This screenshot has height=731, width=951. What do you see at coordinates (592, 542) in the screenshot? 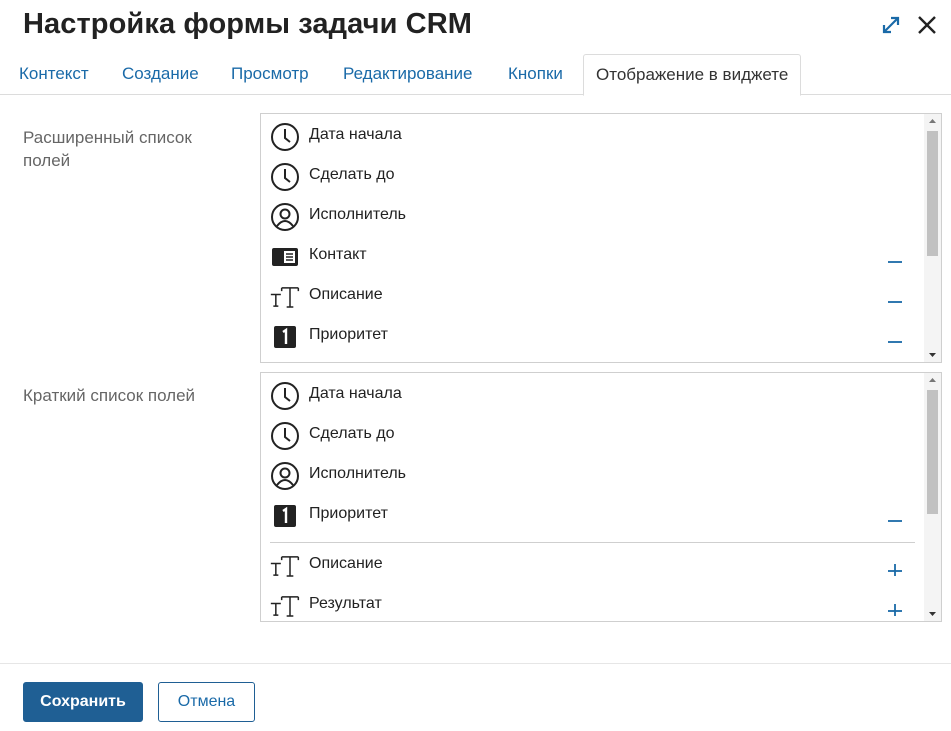
I see `list-divider` at bounding box center [592, 542].